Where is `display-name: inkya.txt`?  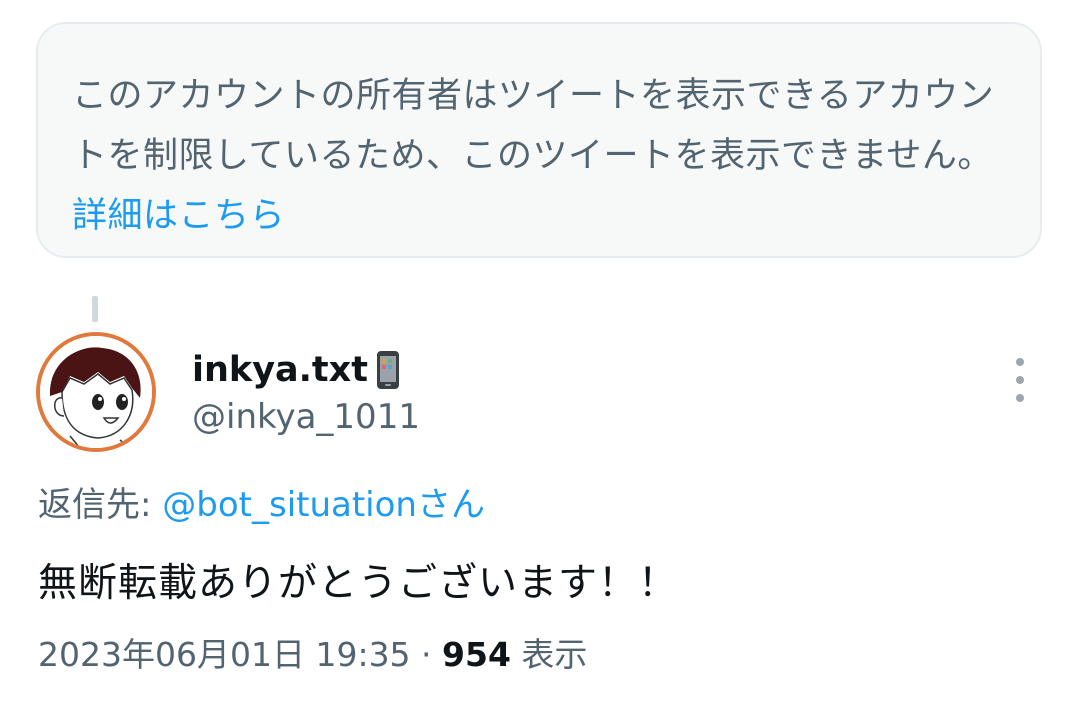
display-name: inkya.txt is located at coordinates (296, 370).